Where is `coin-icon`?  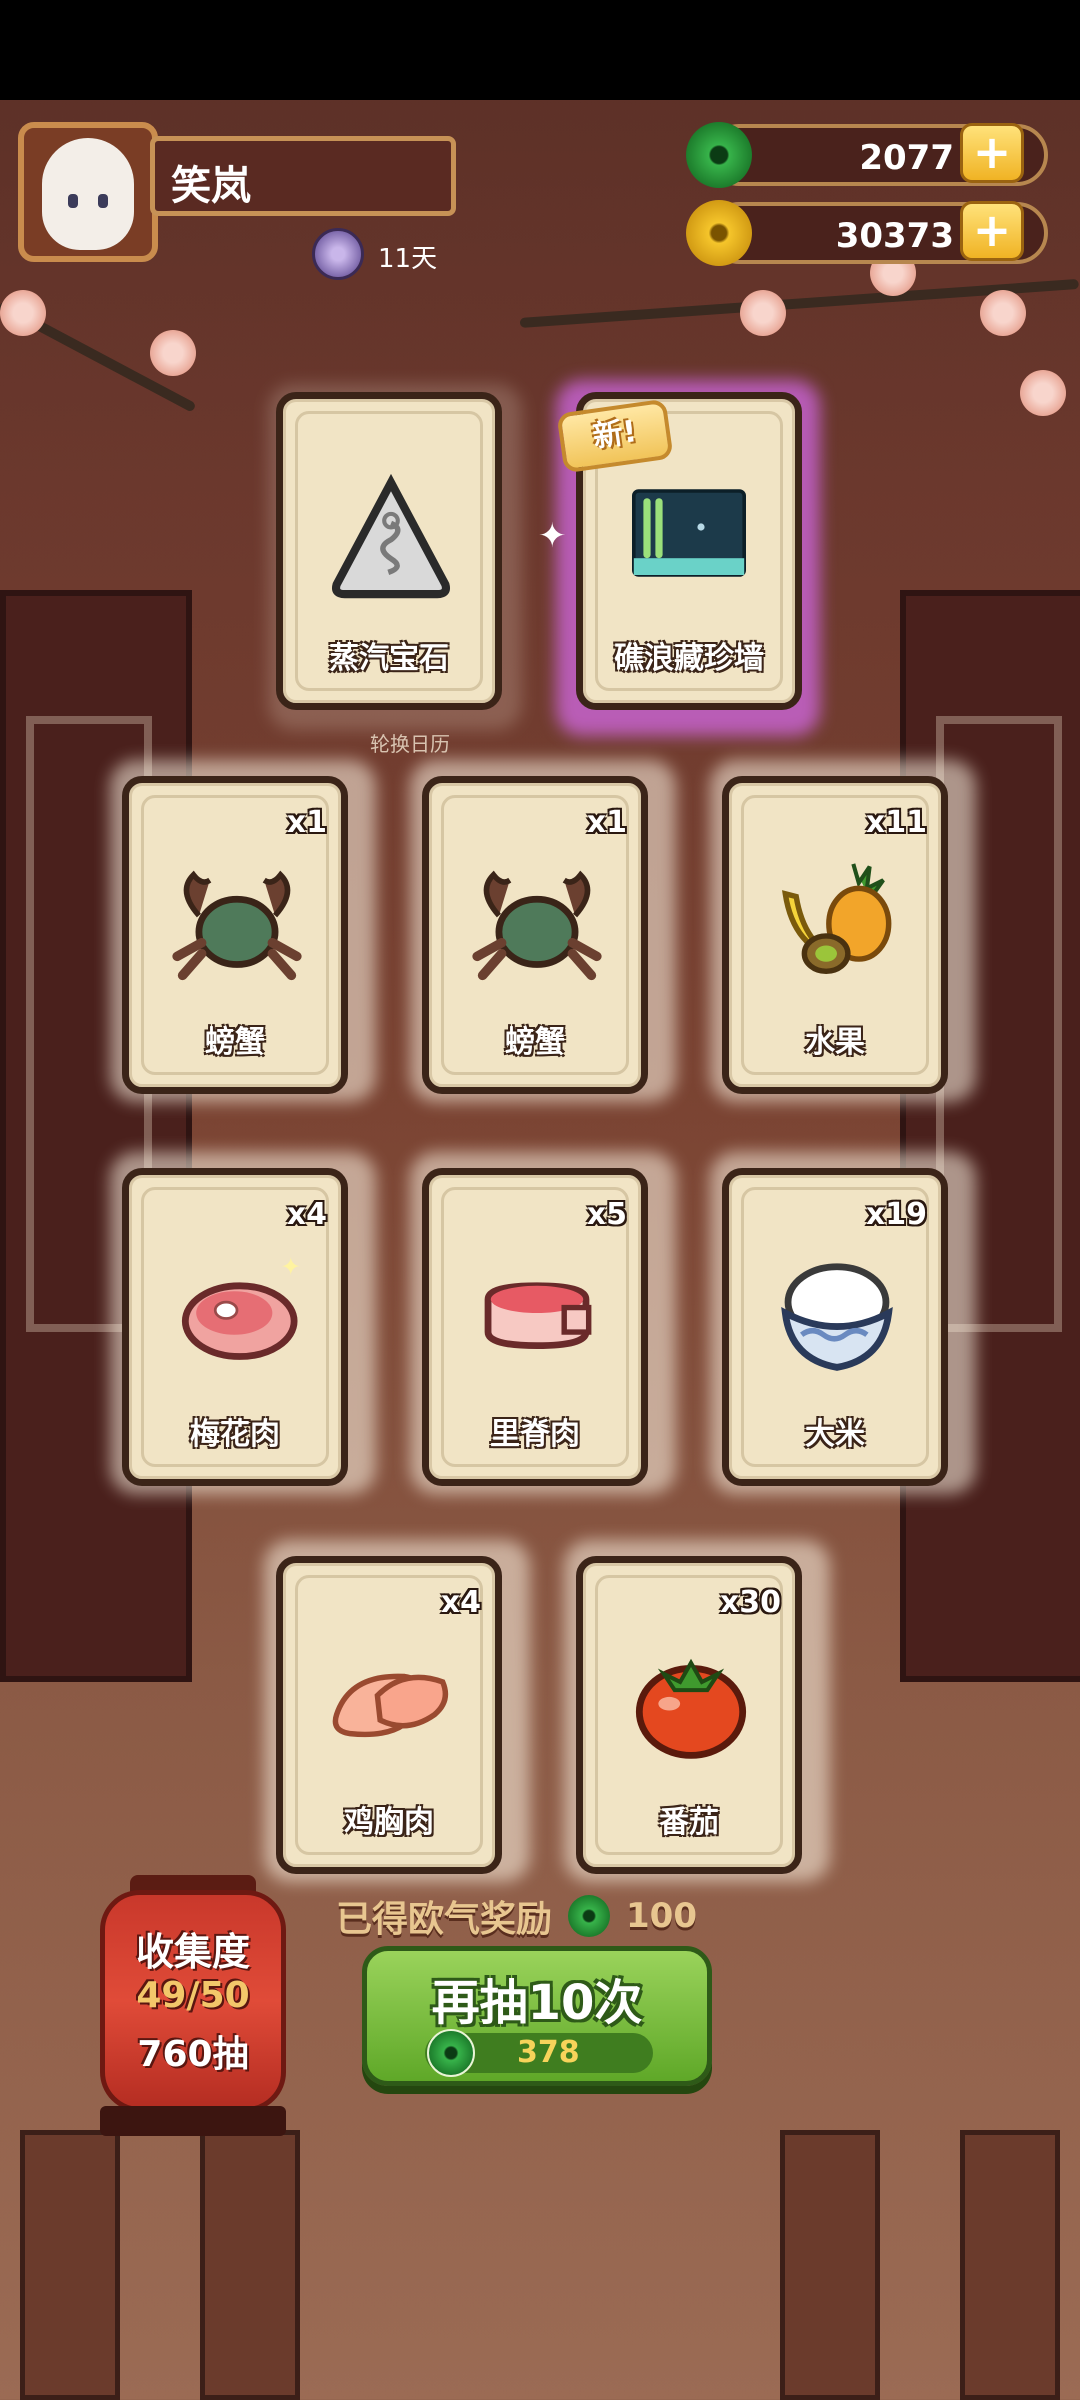 coin-icon is located at coordinates (719, 233).